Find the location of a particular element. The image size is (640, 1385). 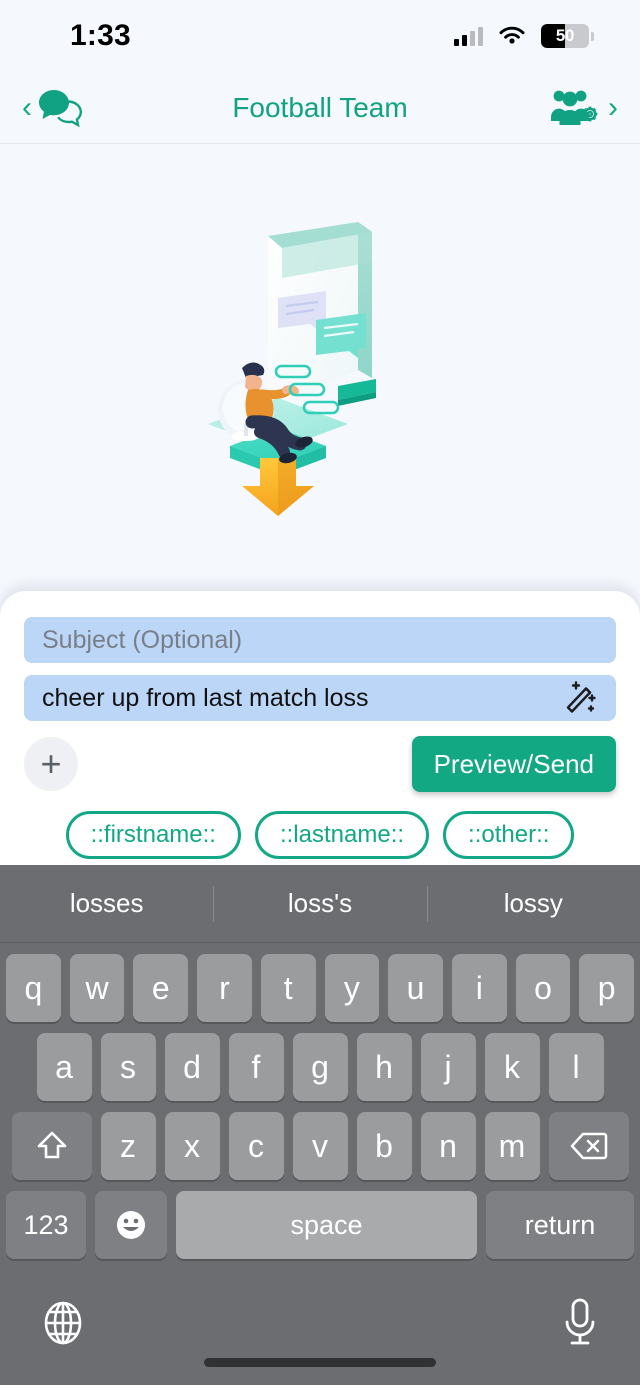

preview-send-button: Preview/Send is located at coordinates (513, 764).